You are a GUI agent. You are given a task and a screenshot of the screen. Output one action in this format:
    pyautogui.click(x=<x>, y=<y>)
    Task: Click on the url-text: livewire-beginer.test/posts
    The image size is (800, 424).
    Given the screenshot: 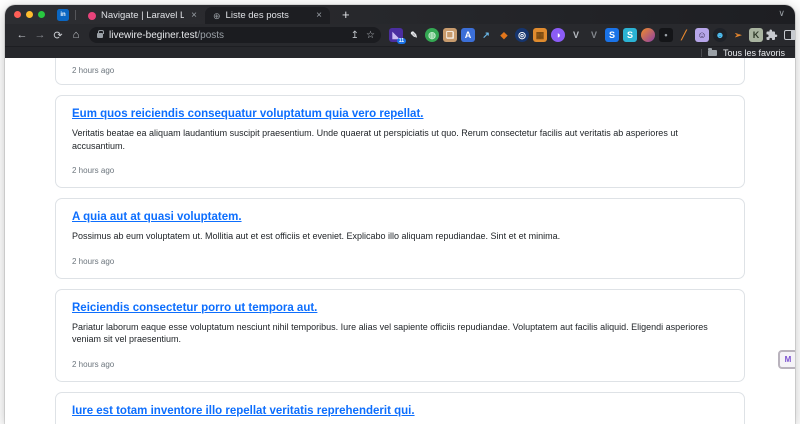 What is the action you would take?
    pyautogui.click(x=226, y=35)
    